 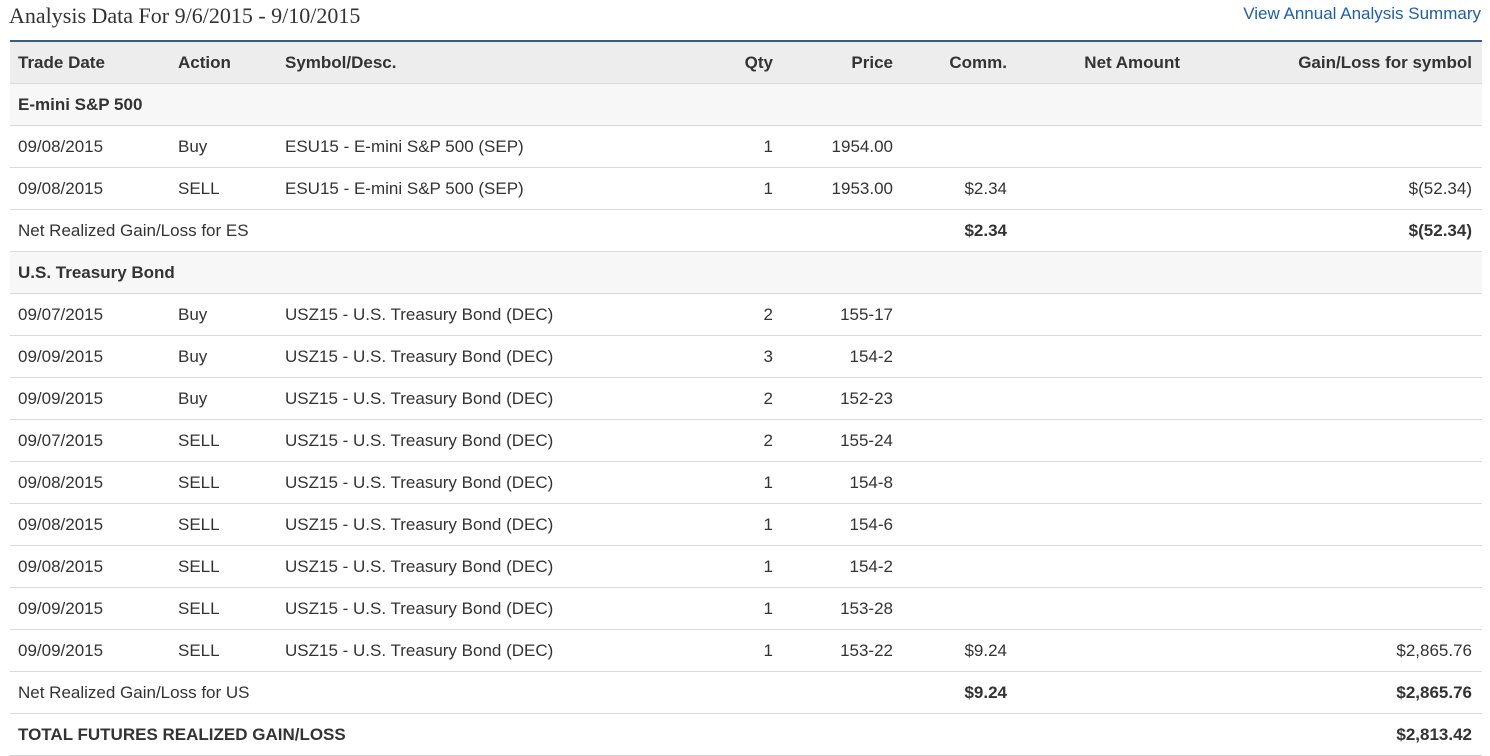 I want to click on subtotal-label: Net Realized Gain/Loss for ES, so click(x=133, y=230).